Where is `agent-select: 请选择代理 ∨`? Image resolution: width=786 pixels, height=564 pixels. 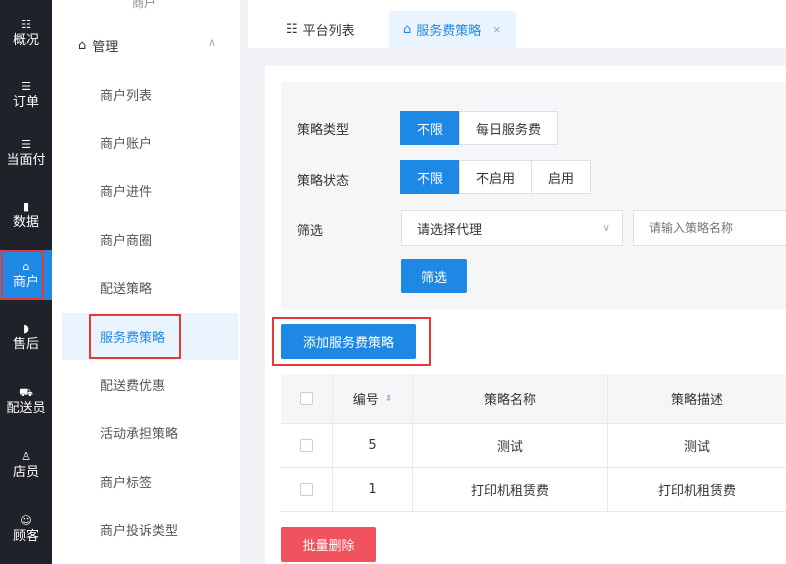
agent-select: 请选择代理 ∨ is located at coordinates (512, 228).